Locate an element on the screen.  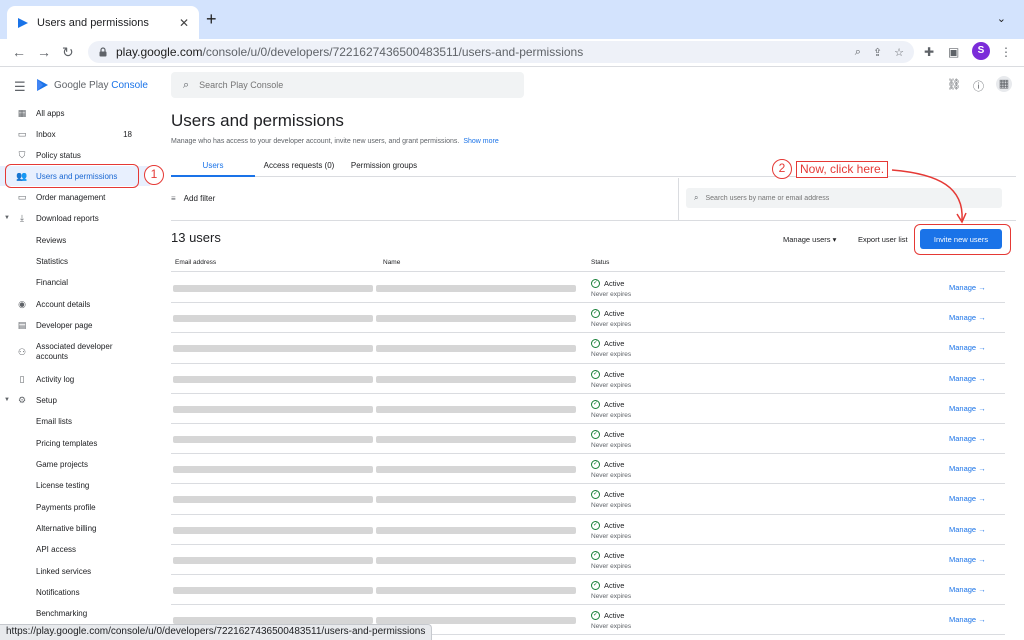
chevron-down-icon: ⌄ is located at coordinates (1001, 18).